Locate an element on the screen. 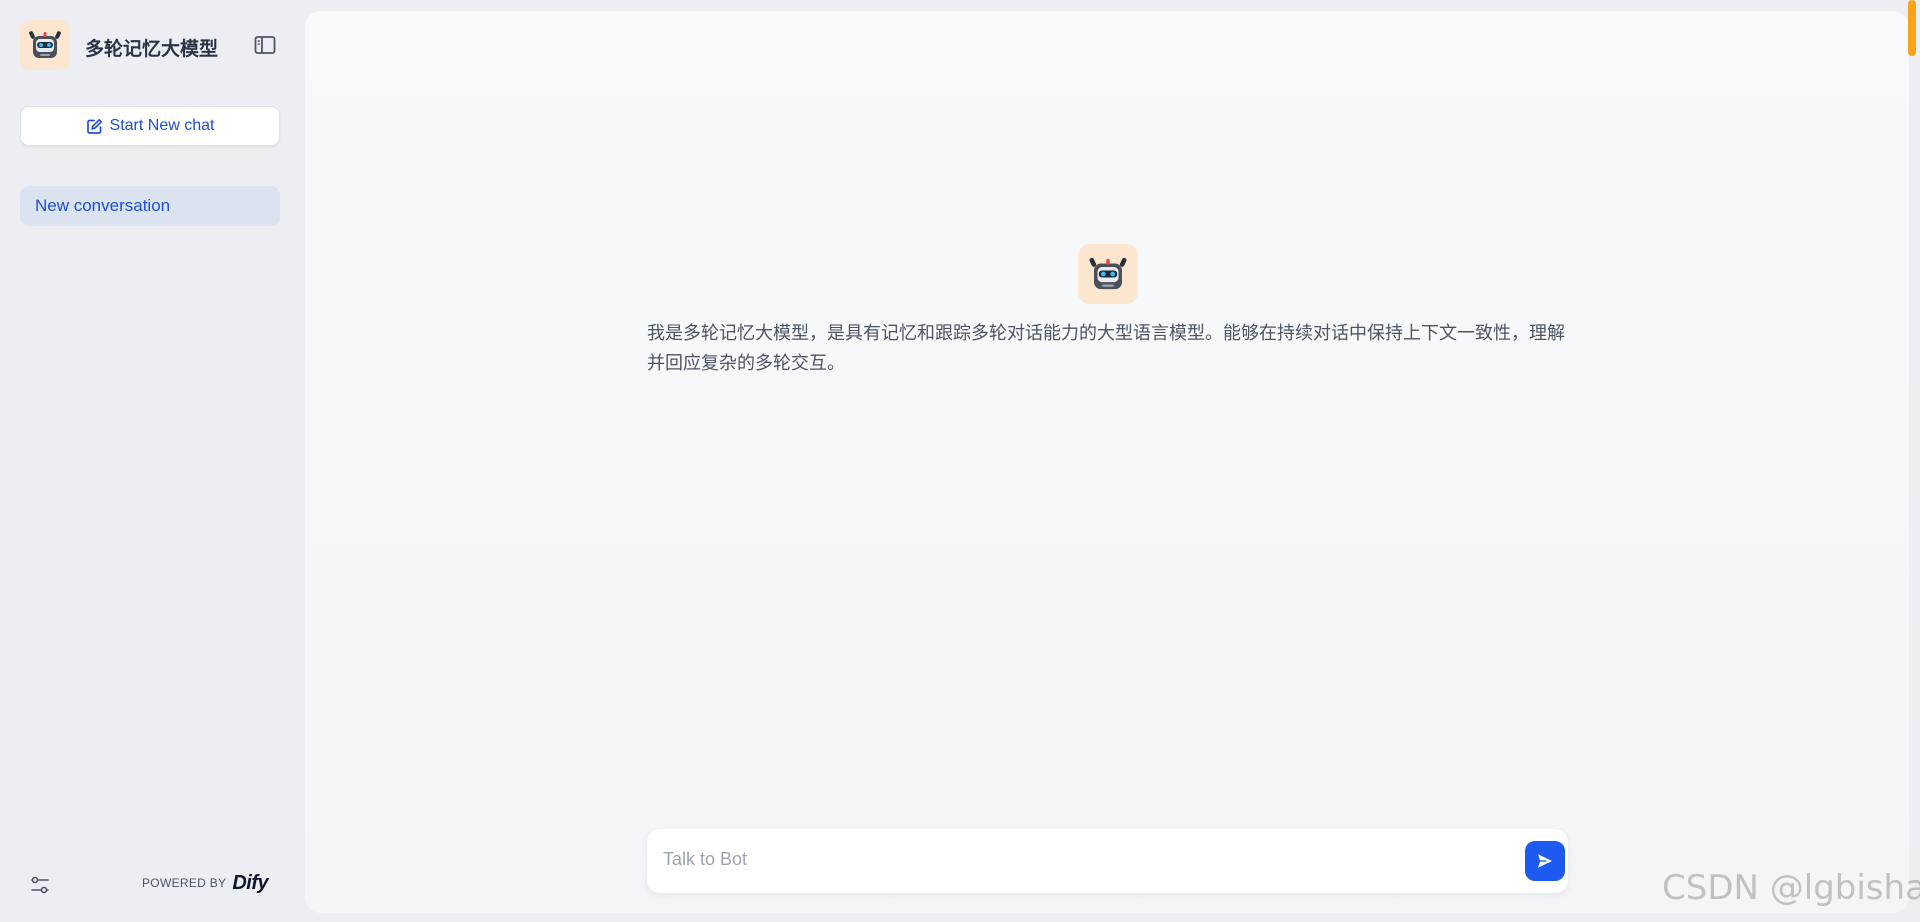 The image size is (1920, 922). sidebar-toggle-icon is located at coordinates (265, 45).